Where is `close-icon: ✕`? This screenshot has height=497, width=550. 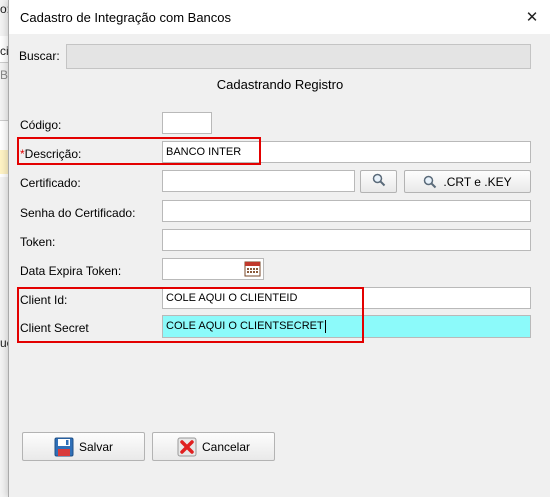
close-icon: ✕ is located at coordinates (532, 17).